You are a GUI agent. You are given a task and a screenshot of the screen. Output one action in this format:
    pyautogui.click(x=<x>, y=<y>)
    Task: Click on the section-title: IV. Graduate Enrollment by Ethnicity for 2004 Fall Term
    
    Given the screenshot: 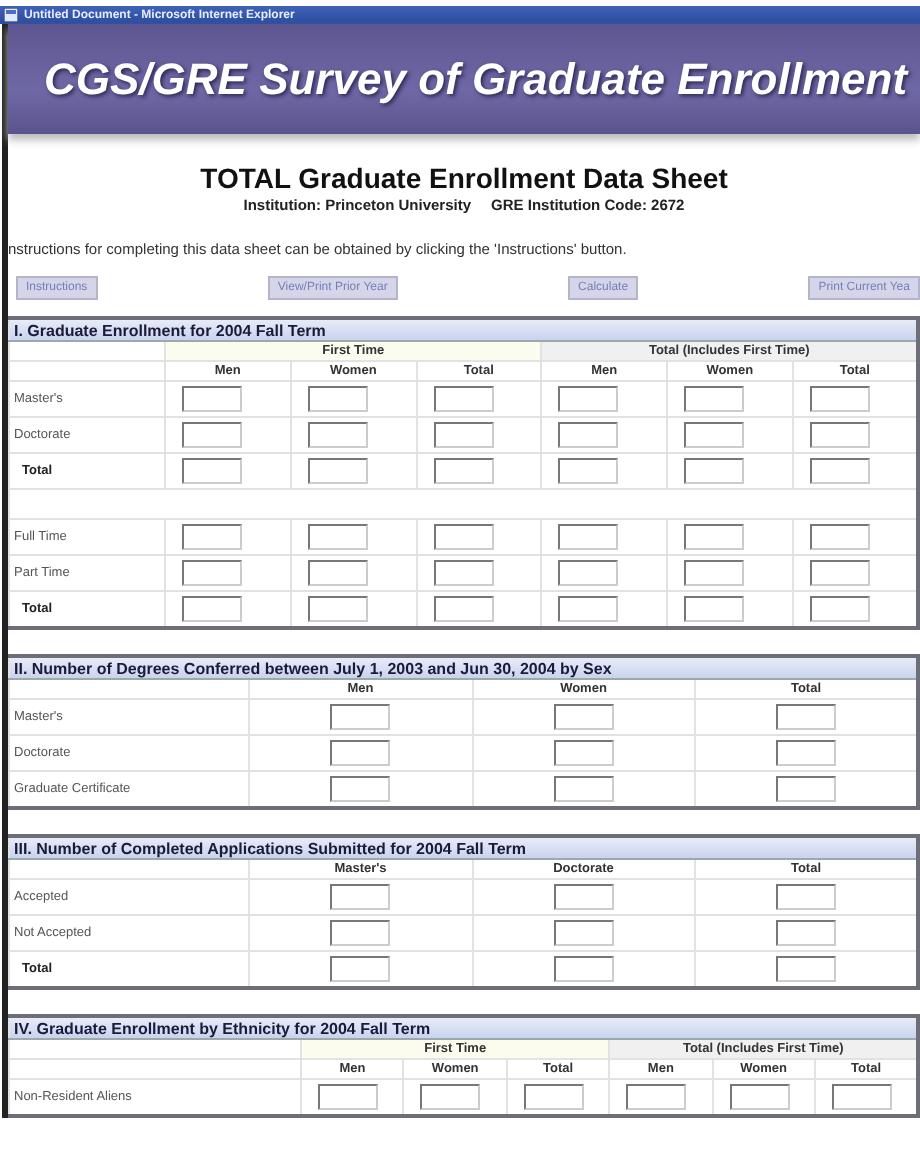 What is the action you would take?
    pyautogui.click(x=463, y=1027)
    